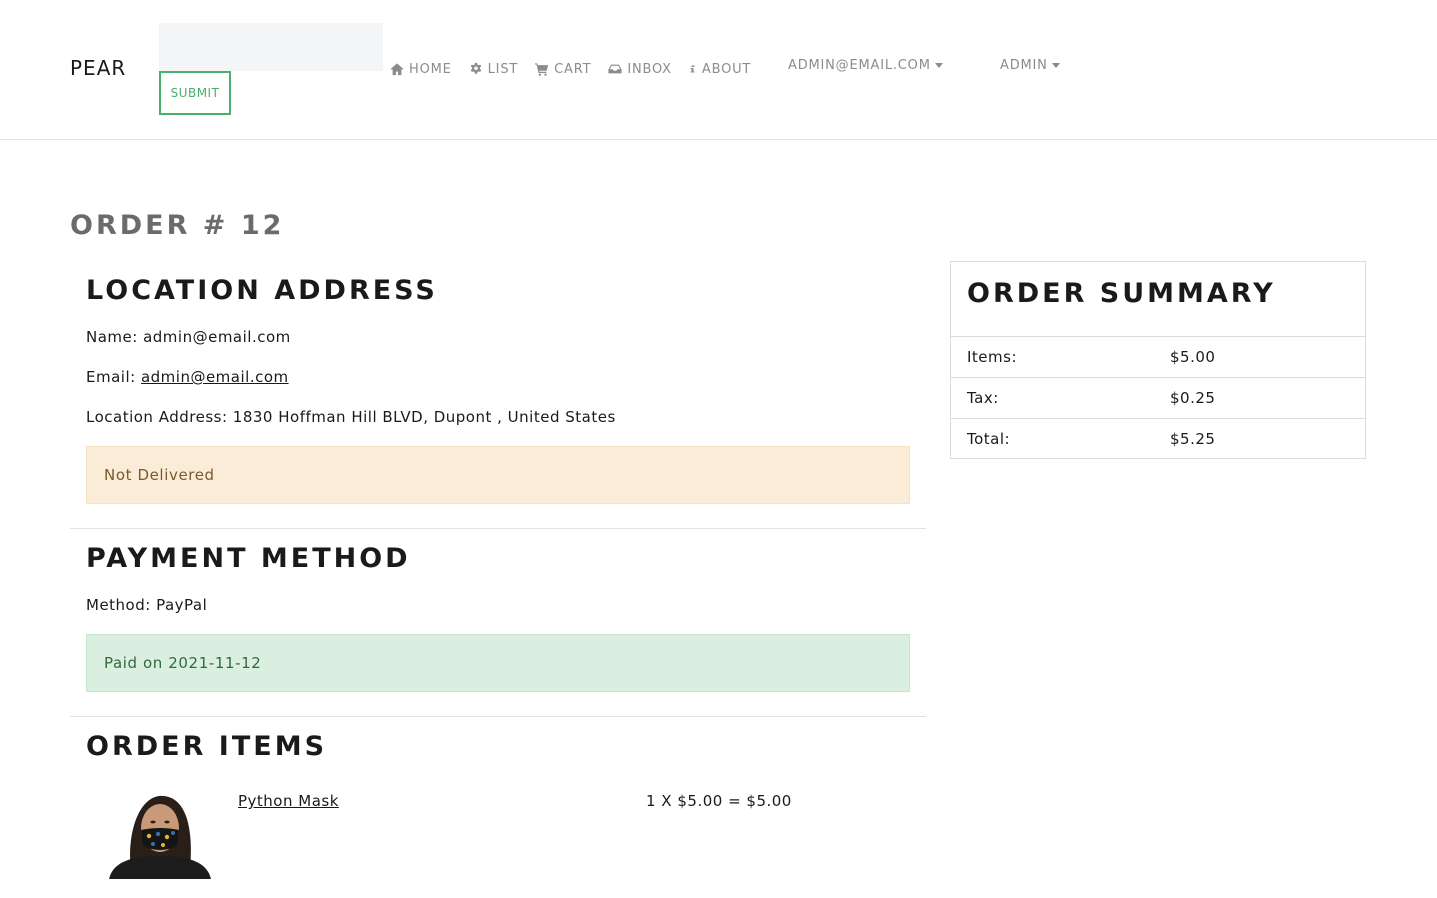  What do you see at coordinates (475, 68) in the screenshot?
I see `gear-icon` at bounding box center [475, 68].